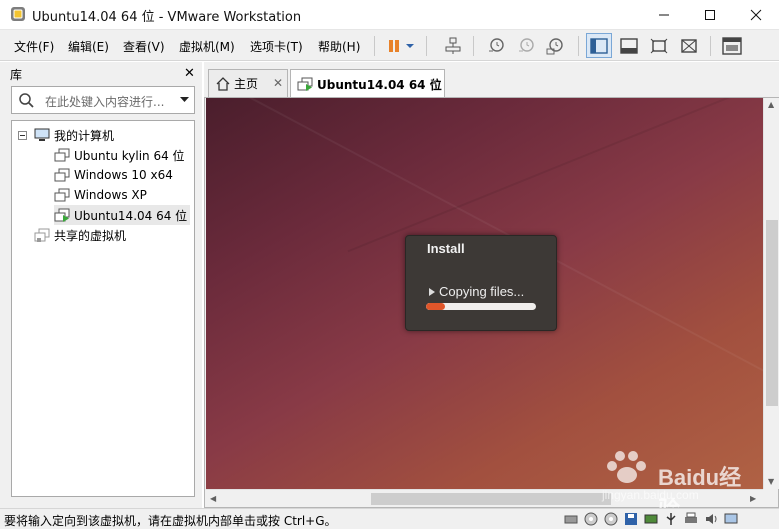  Describe the element at coordinates (189, 73) in the screenshot. I see `library-close-button: ✕` at that location.